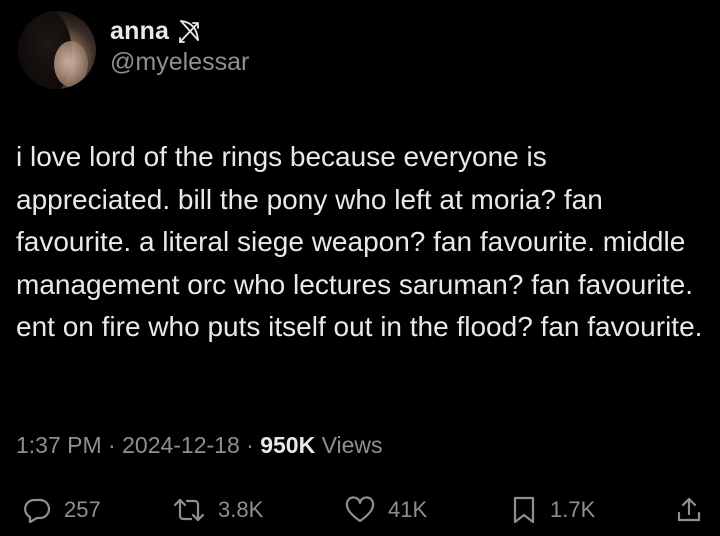  Describe the element at coordinates (37, 510) in the screenshot. I see `reply-icon` at that location.